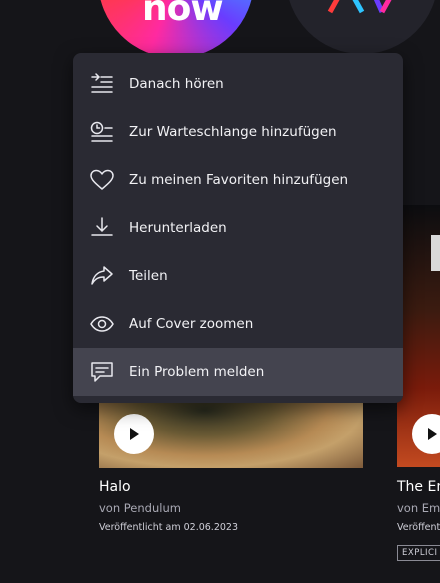 This screenshot has height=583, width=440. I want to click on menu-item-report-problem: Ein Problem melden, so click(238, 372).